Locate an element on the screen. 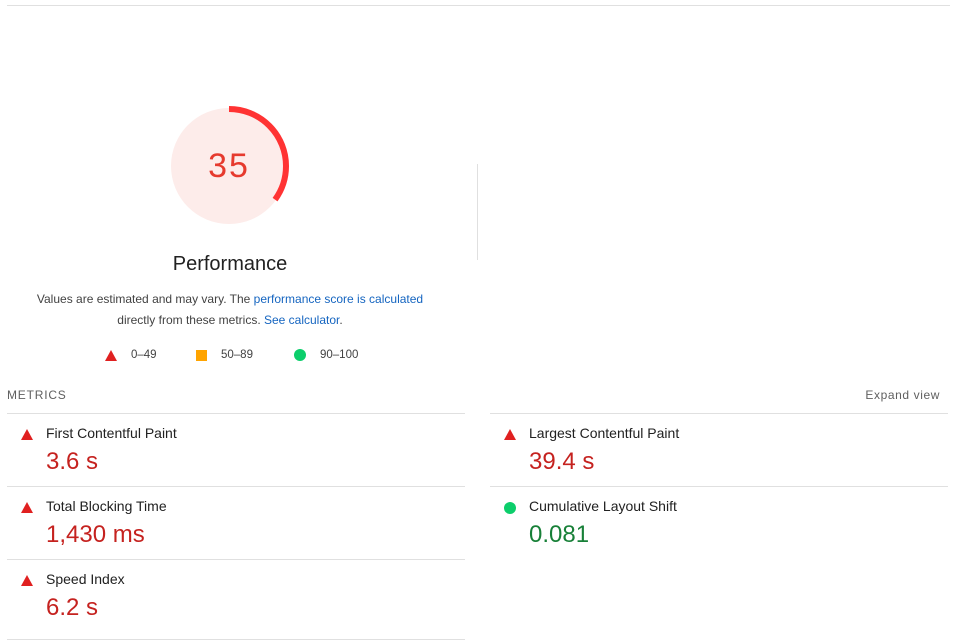 Image resolution: width=957 pixels, height=641 pixels. description-prefix: Values are estimated and may vary. The is located at coordinates (145, 299).